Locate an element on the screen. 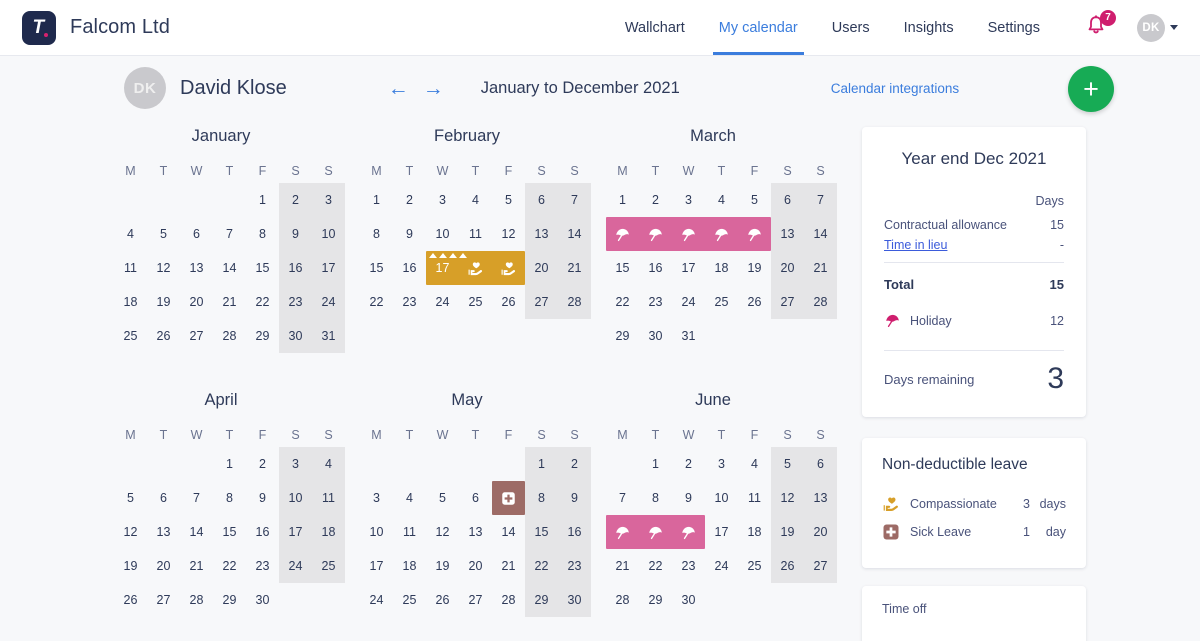 The height and width of the screenshot is (641, 1200). nav-item-settings: Settings is located at coordinates (1014, 27).